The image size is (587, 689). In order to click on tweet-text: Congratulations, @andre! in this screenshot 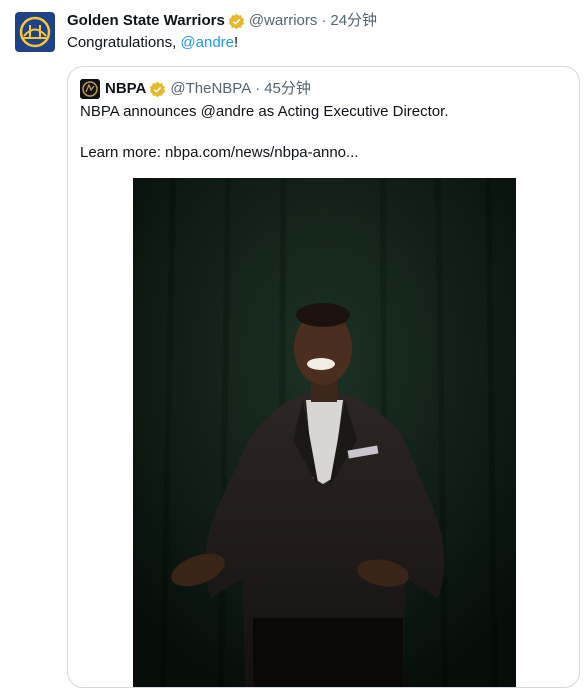, I will do `click(152, 43)`.